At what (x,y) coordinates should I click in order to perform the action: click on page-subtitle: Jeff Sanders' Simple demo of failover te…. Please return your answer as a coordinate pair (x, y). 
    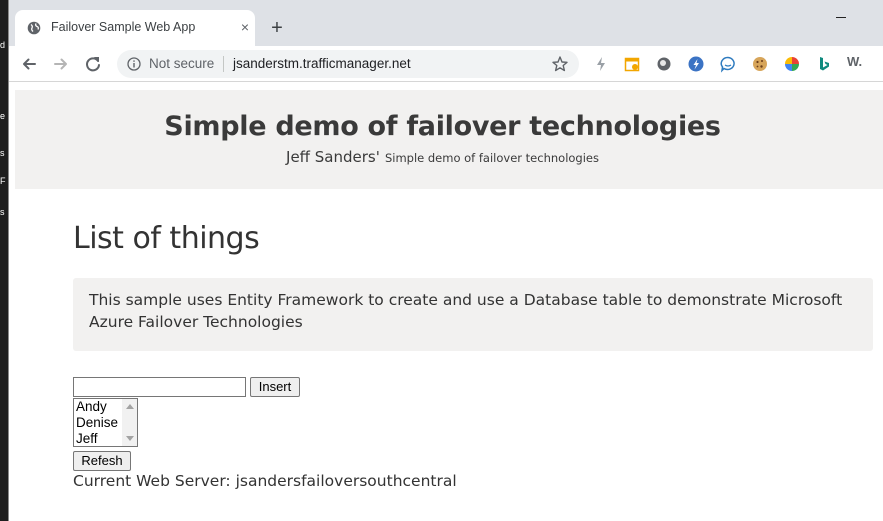
    Looking at the image, I should click on (442, 156).